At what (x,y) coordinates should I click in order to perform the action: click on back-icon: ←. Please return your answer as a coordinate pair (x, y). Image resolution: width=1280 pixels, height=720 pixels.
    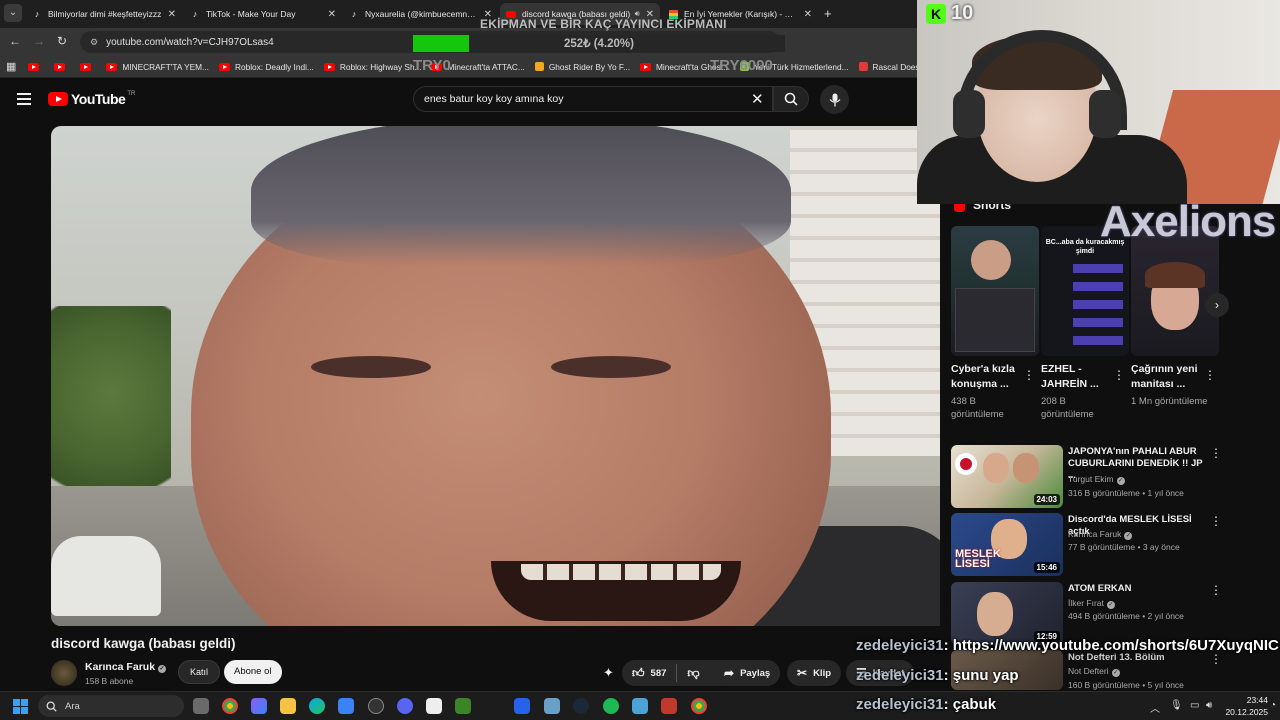
    Looking at the image, I should click on (15, 41).